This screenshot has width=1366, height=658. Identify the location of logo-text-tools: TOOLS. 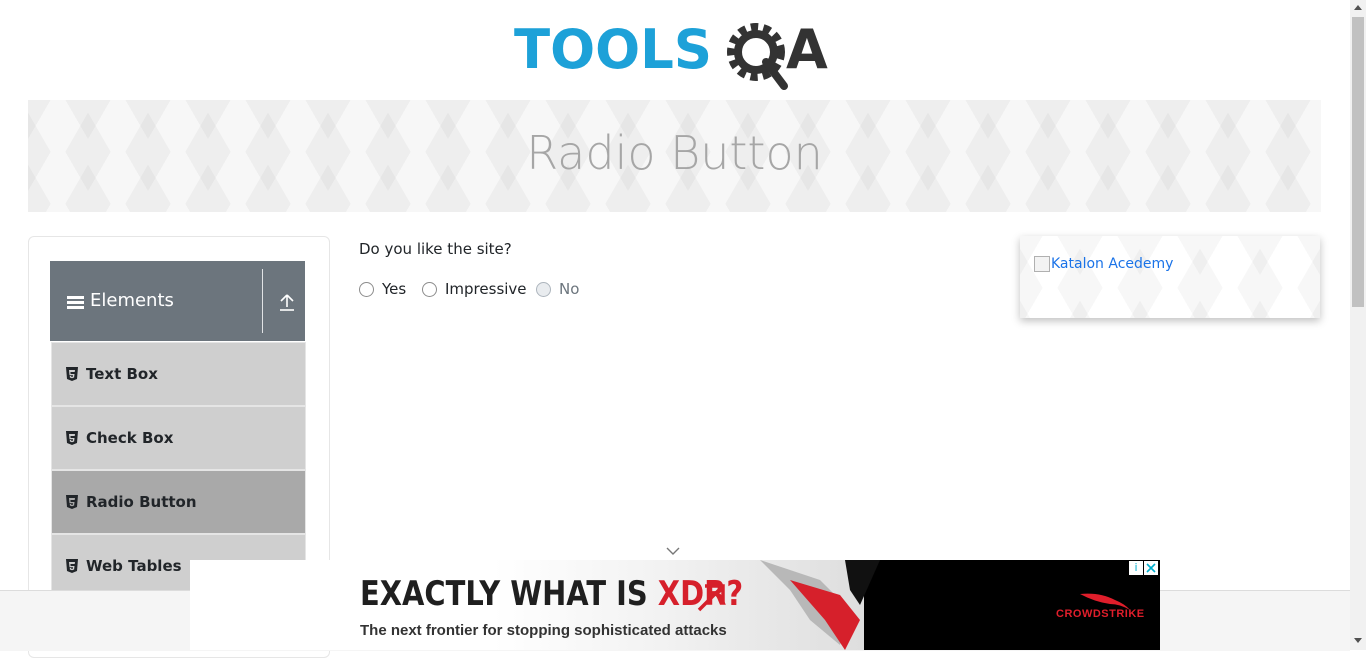
(613, 49).